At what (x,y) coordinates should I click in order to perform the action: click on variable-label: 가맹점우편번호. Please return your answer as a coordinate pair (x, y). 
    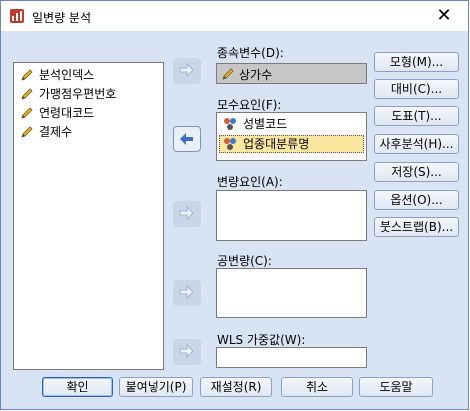
    Looking at the image, I should click on (78, 94).